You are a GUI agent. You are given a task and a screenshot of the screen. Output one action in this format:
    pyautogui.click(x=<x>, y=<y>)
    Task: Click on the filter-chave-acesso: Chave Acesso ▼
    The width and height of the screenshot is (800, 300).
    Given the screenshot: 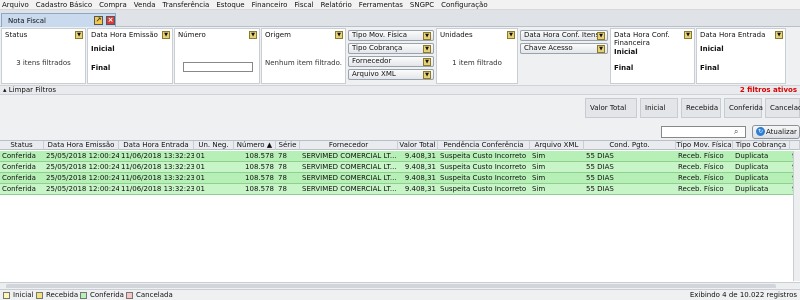 What is the action you would take?
    pyautogui.click(x=564, y=48)
    